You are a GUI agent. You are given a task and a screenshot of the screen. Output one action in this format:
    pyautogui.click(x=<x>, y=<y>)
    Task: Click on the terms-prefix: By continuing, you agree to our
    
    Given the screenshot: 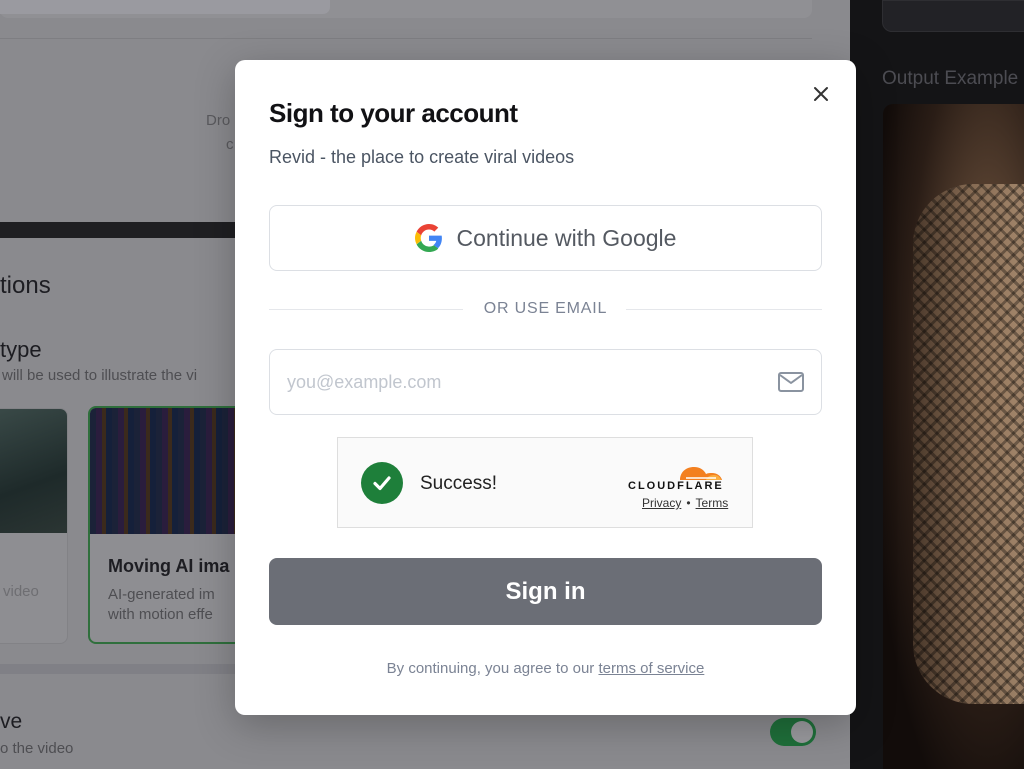 What is the action you would take?
    pyautogui.click(x=490, y=668)
    